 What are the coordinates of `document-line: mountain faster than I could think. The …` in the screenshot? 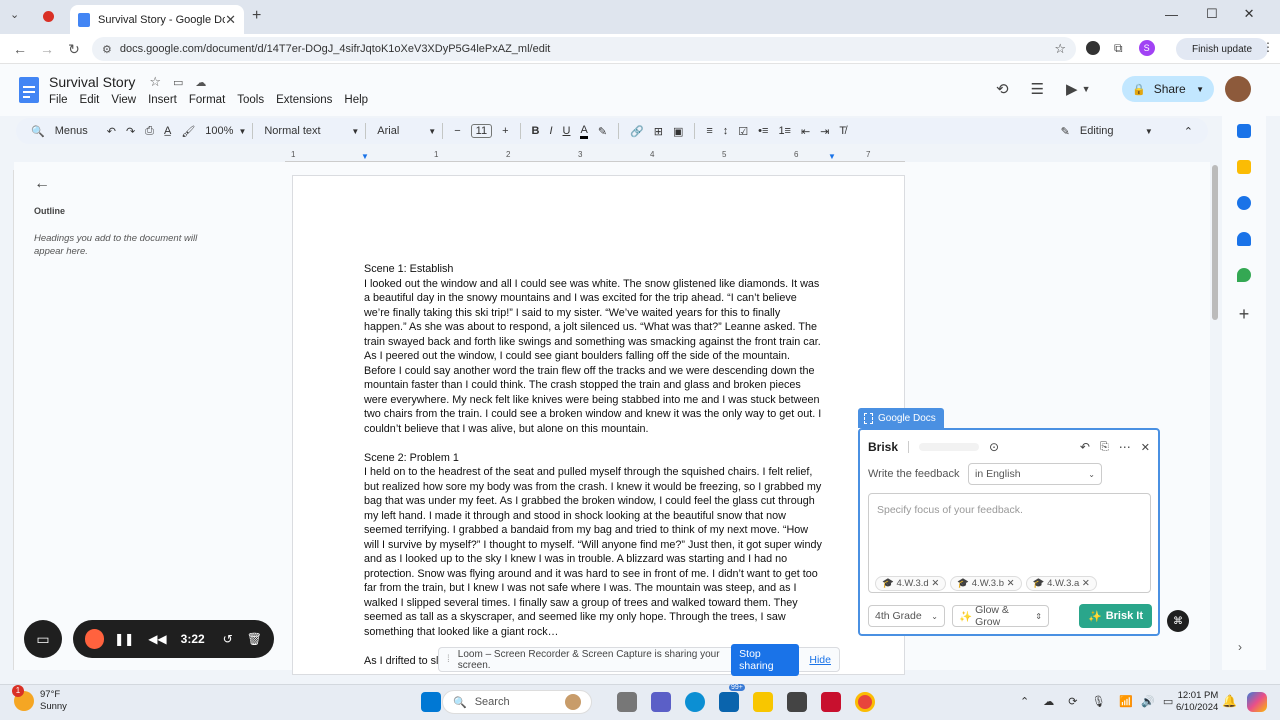 It's located at (599, 385).